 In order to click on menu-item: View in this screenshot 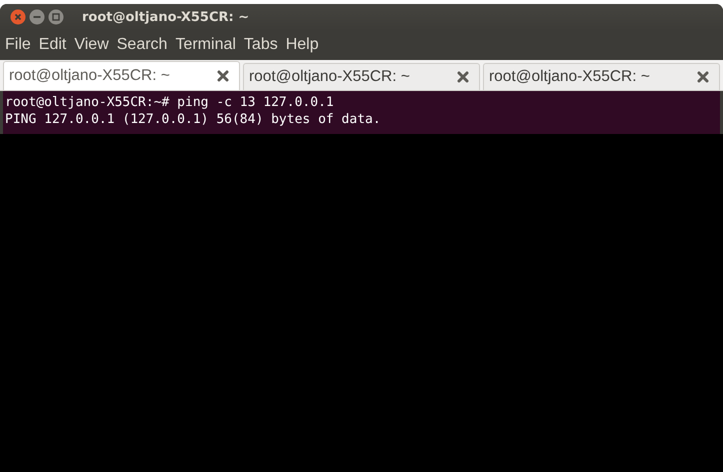, I will do `click(91, 45)`.